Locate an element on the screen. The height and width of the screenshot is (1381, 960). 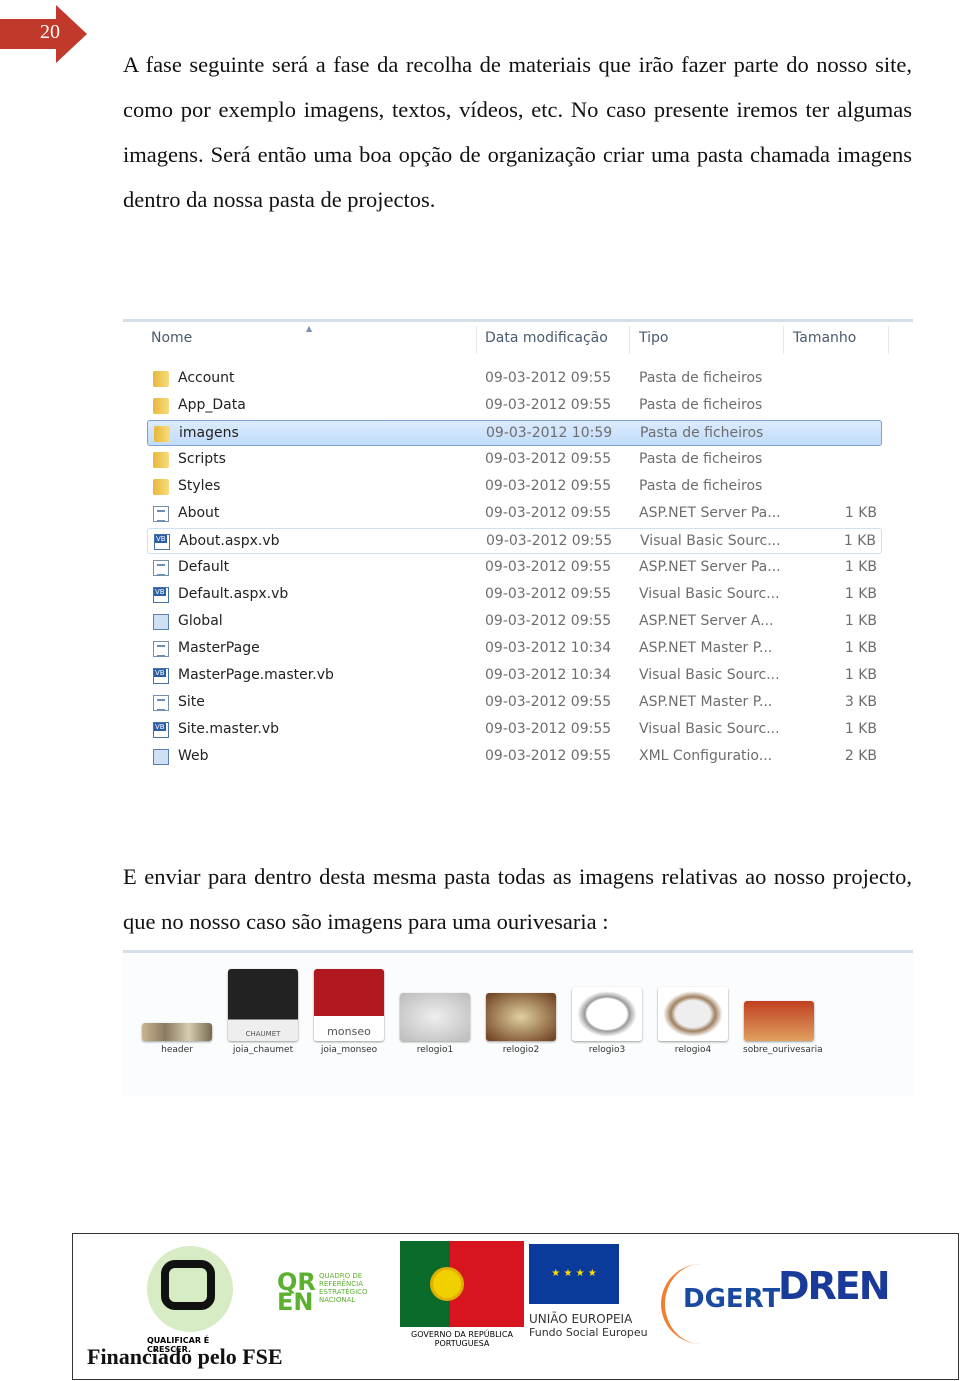
thumbnail-label: relogio2 is located at coordinates (521, 1050).